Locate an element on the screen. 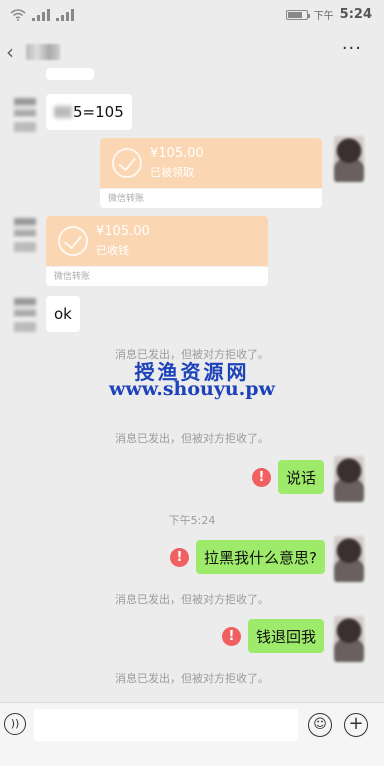 The height and width of the screenshot is (766, 384). back-arrow-icon: ‹ is located at coordinates (10, 52).